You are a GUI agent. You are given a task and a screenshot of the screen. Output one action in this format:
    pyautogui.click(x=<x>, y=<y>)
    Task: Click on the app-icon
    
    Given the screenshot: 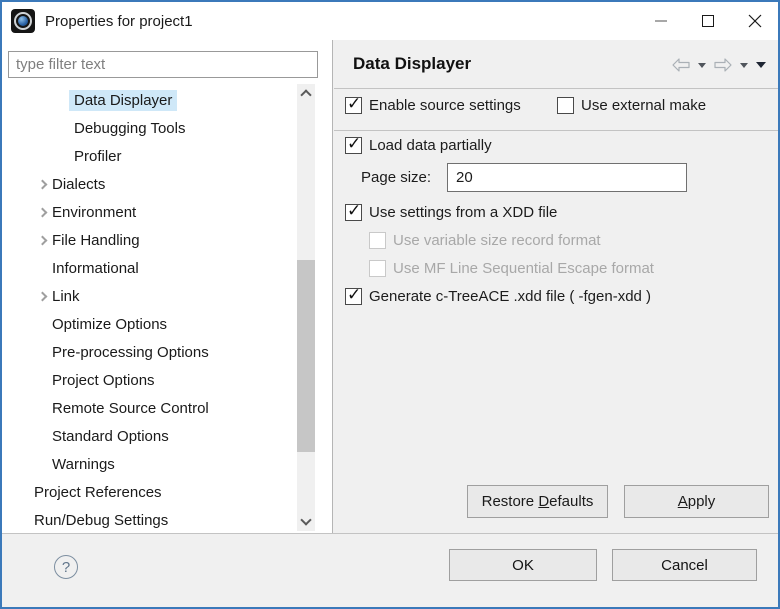 What is the action you would take?
    pyautogui.click(x=23, y=21)
    